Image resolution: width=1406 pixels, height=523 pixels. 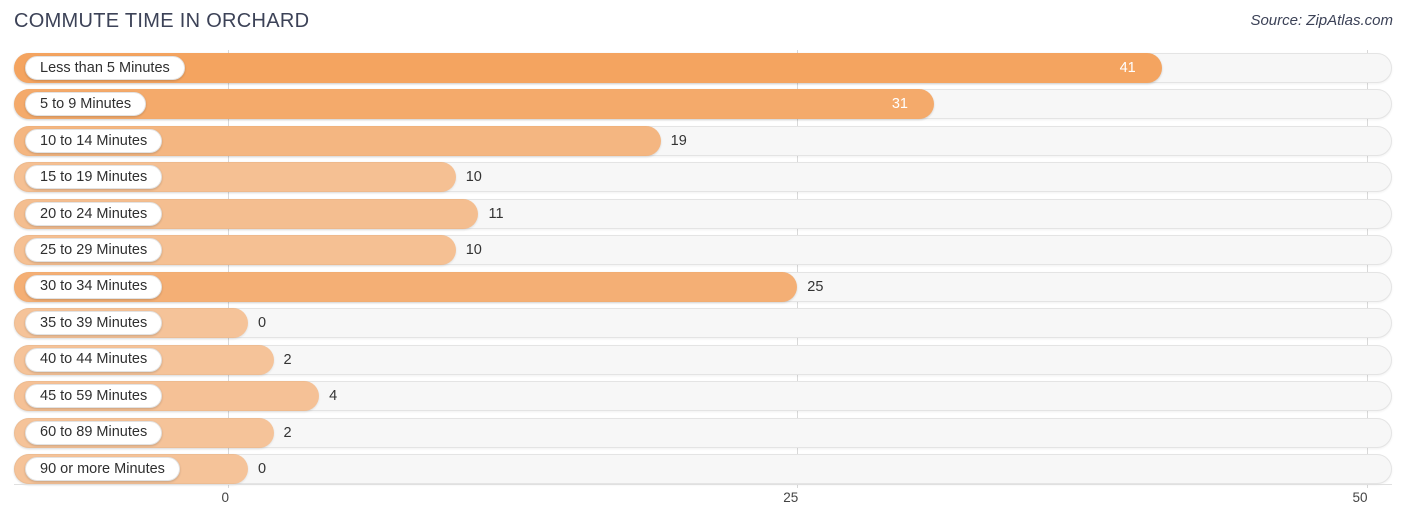 I want to click on category-label-pill: 15 to 19 Minutes, so click(x=94, y=177).